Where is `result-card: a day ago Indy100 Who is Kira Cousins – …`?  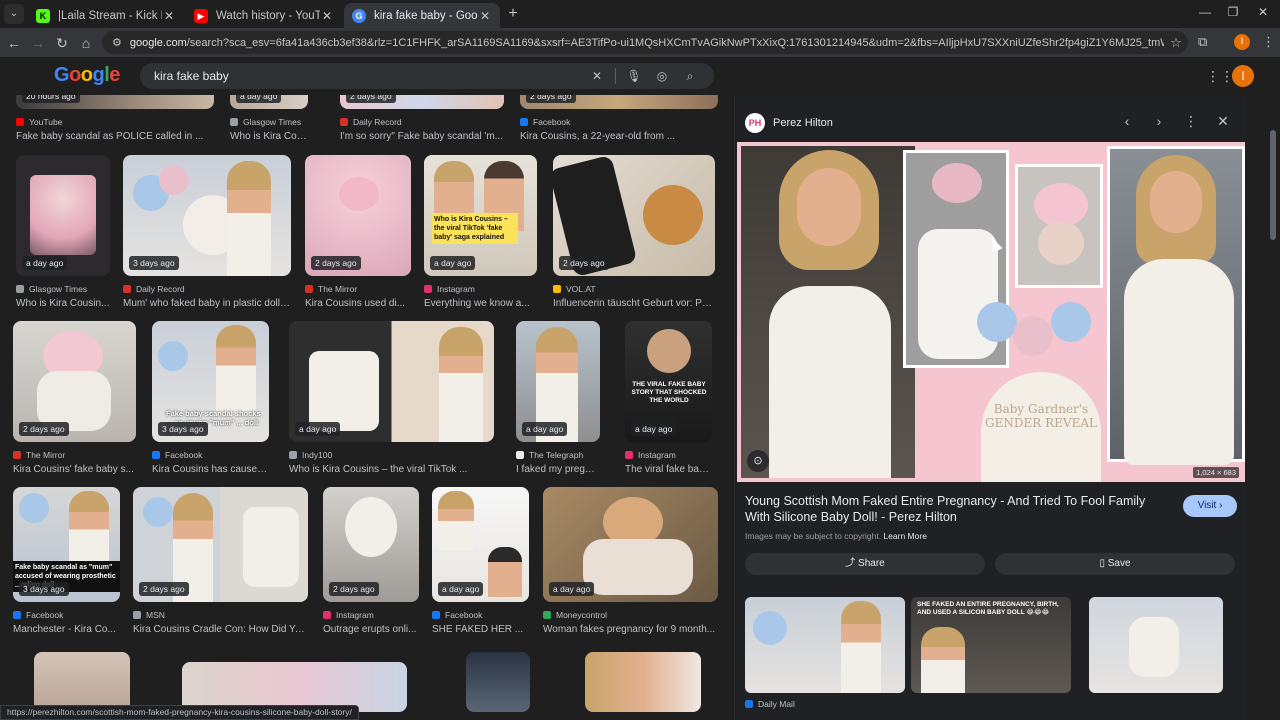
result-card: a day ago Indy100 Who is Kira Cousins – … is located at coordinates (391, 398).